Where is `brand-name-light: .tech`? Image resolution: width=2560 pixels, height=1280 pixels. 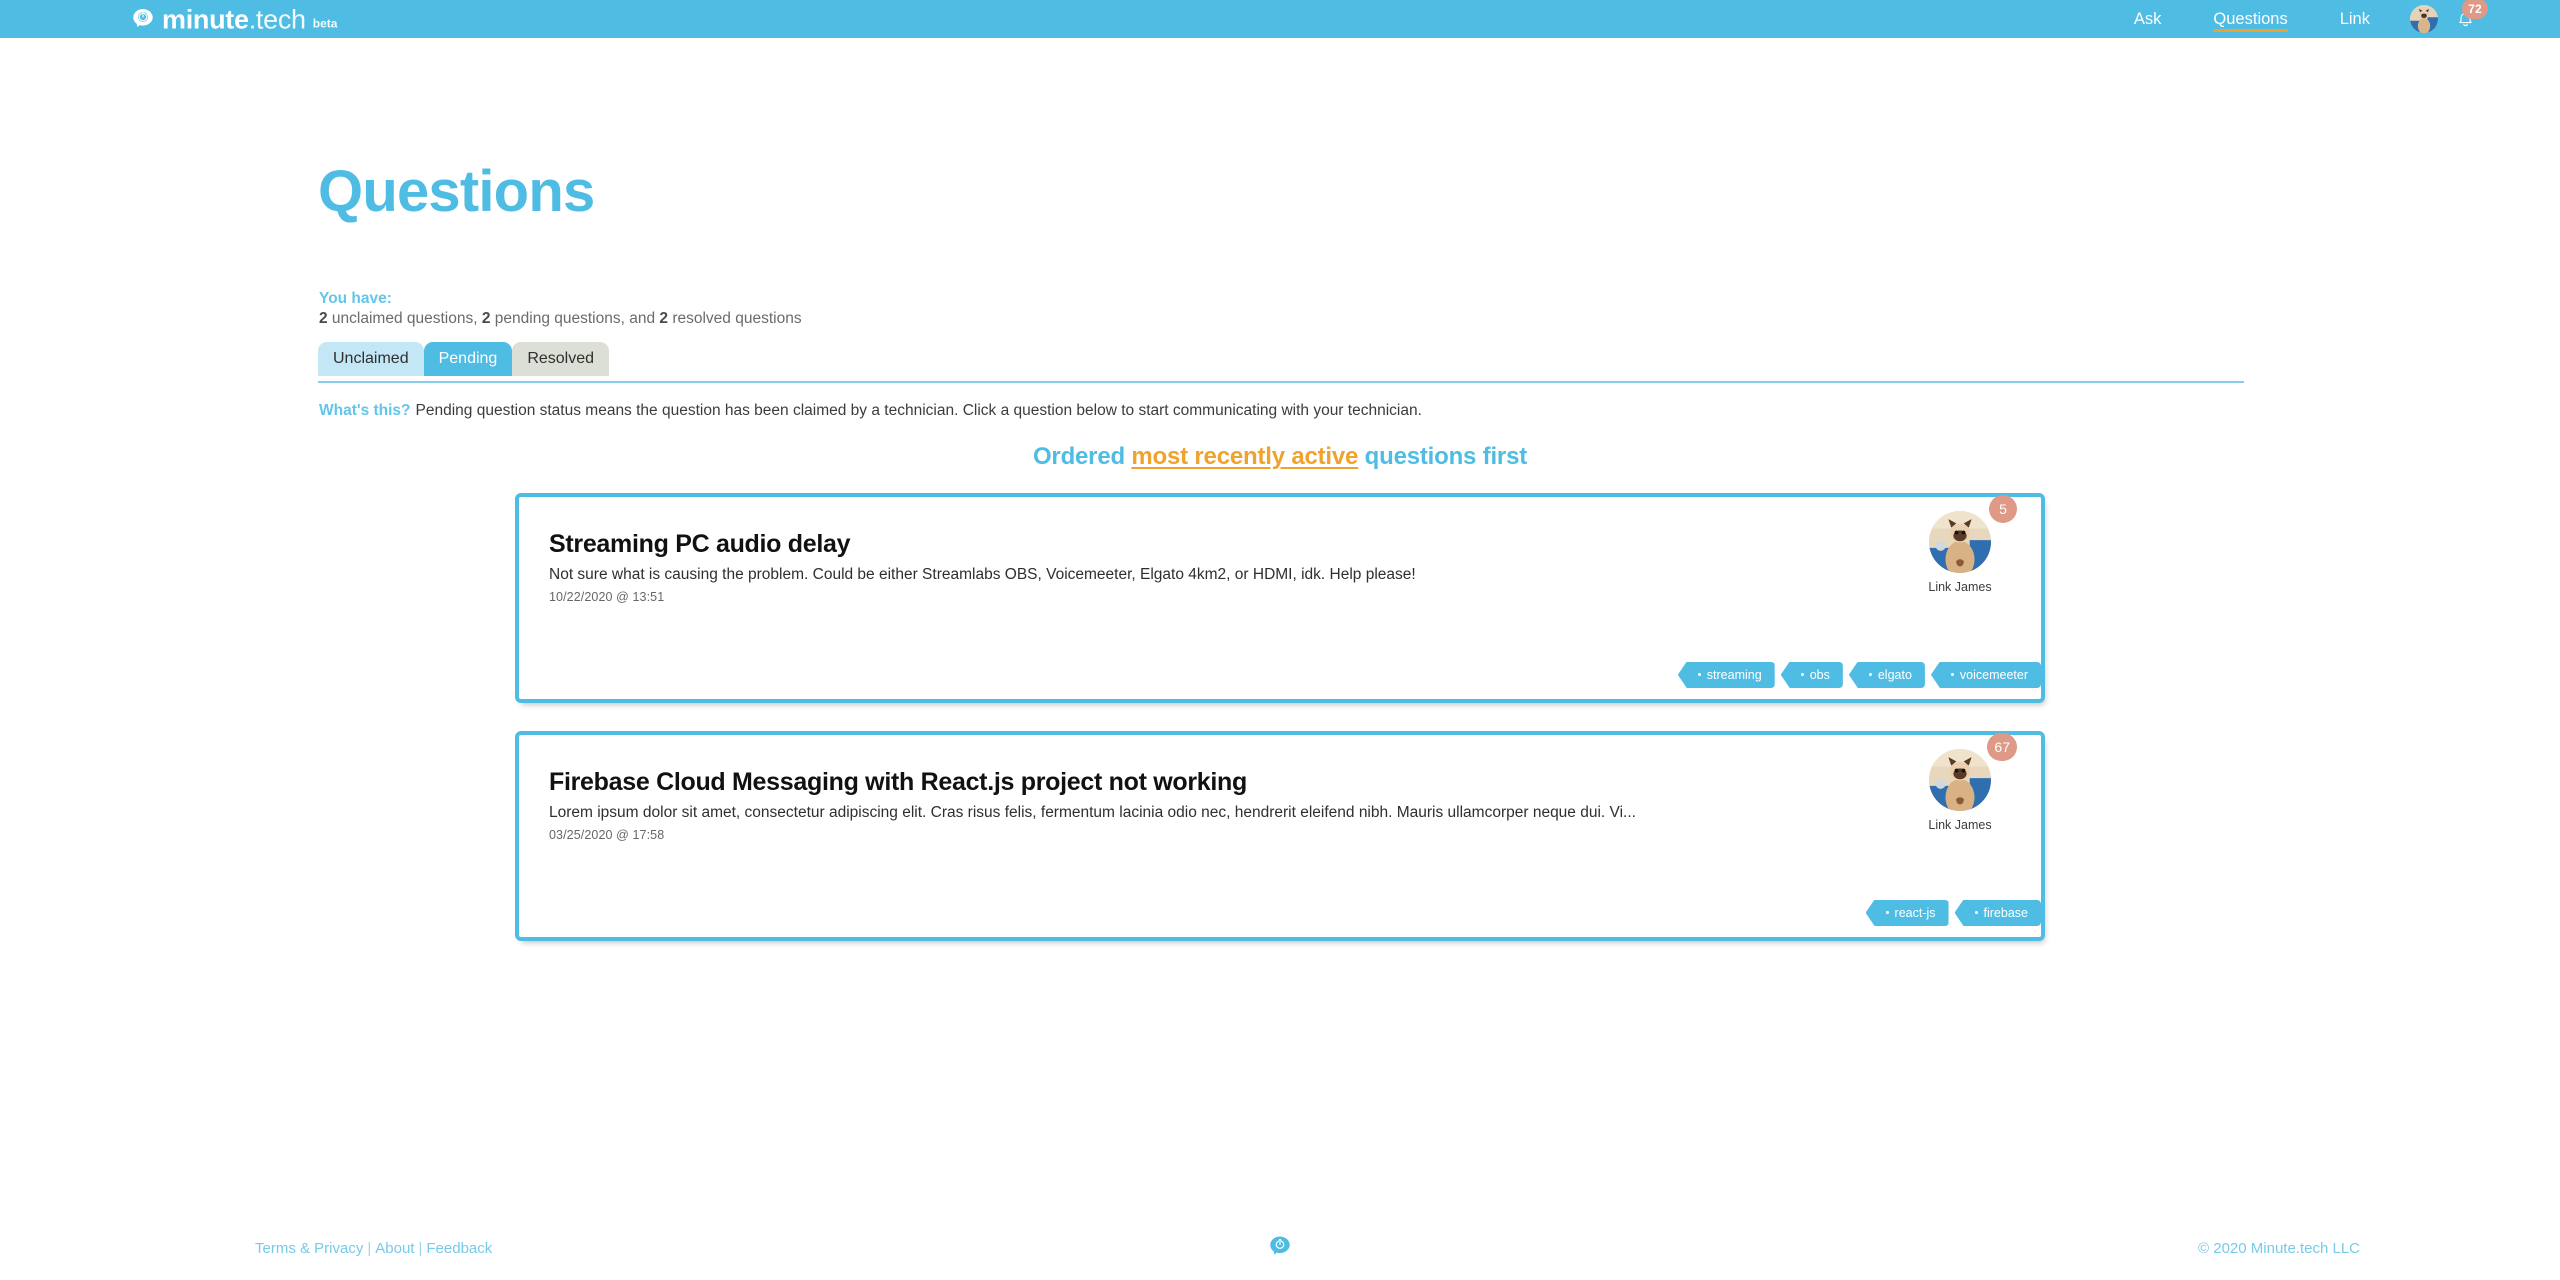 brand-name-light: .tech is located at coordinates (277, 19).